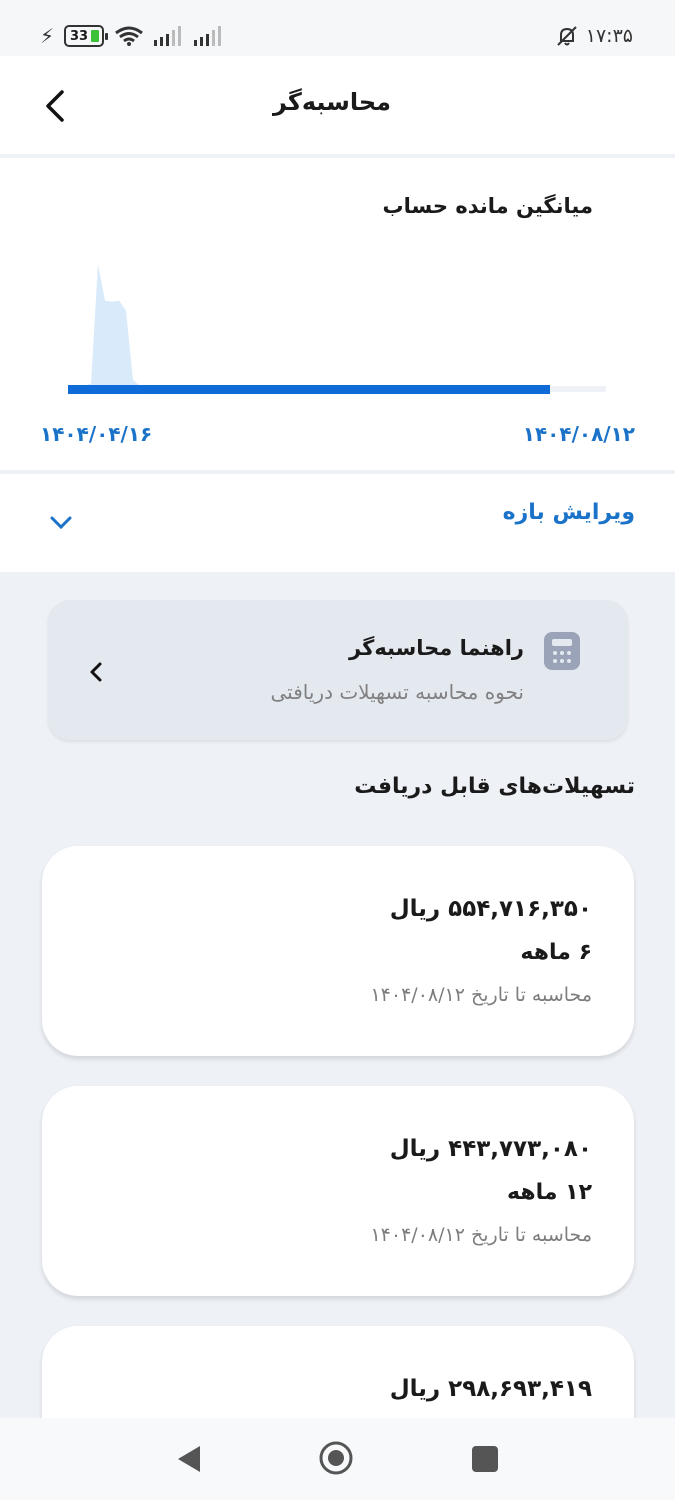 This screenshot has height=1500, width=675. Describe the element at coordinates (168, 36) in the screenshot. I see `signal-icon` at that location.